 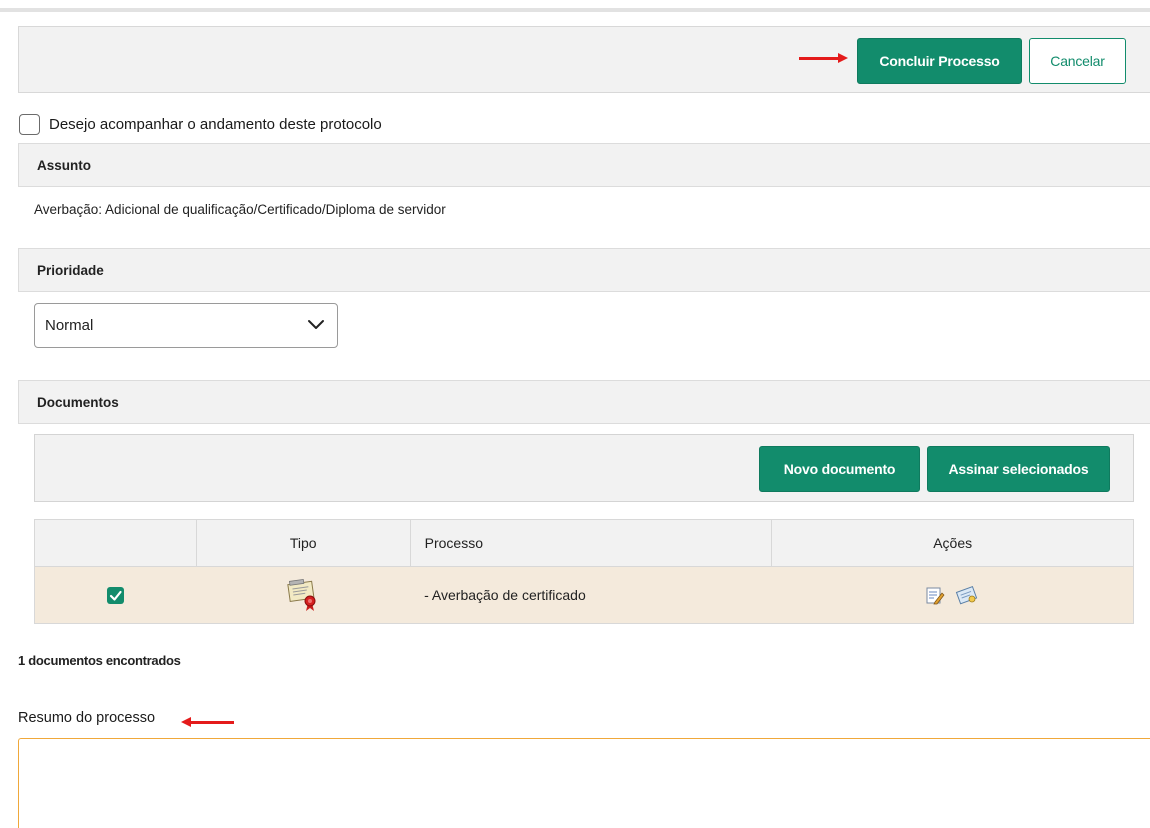 I want to click on row-select-cell, so click(x=115, y=595).